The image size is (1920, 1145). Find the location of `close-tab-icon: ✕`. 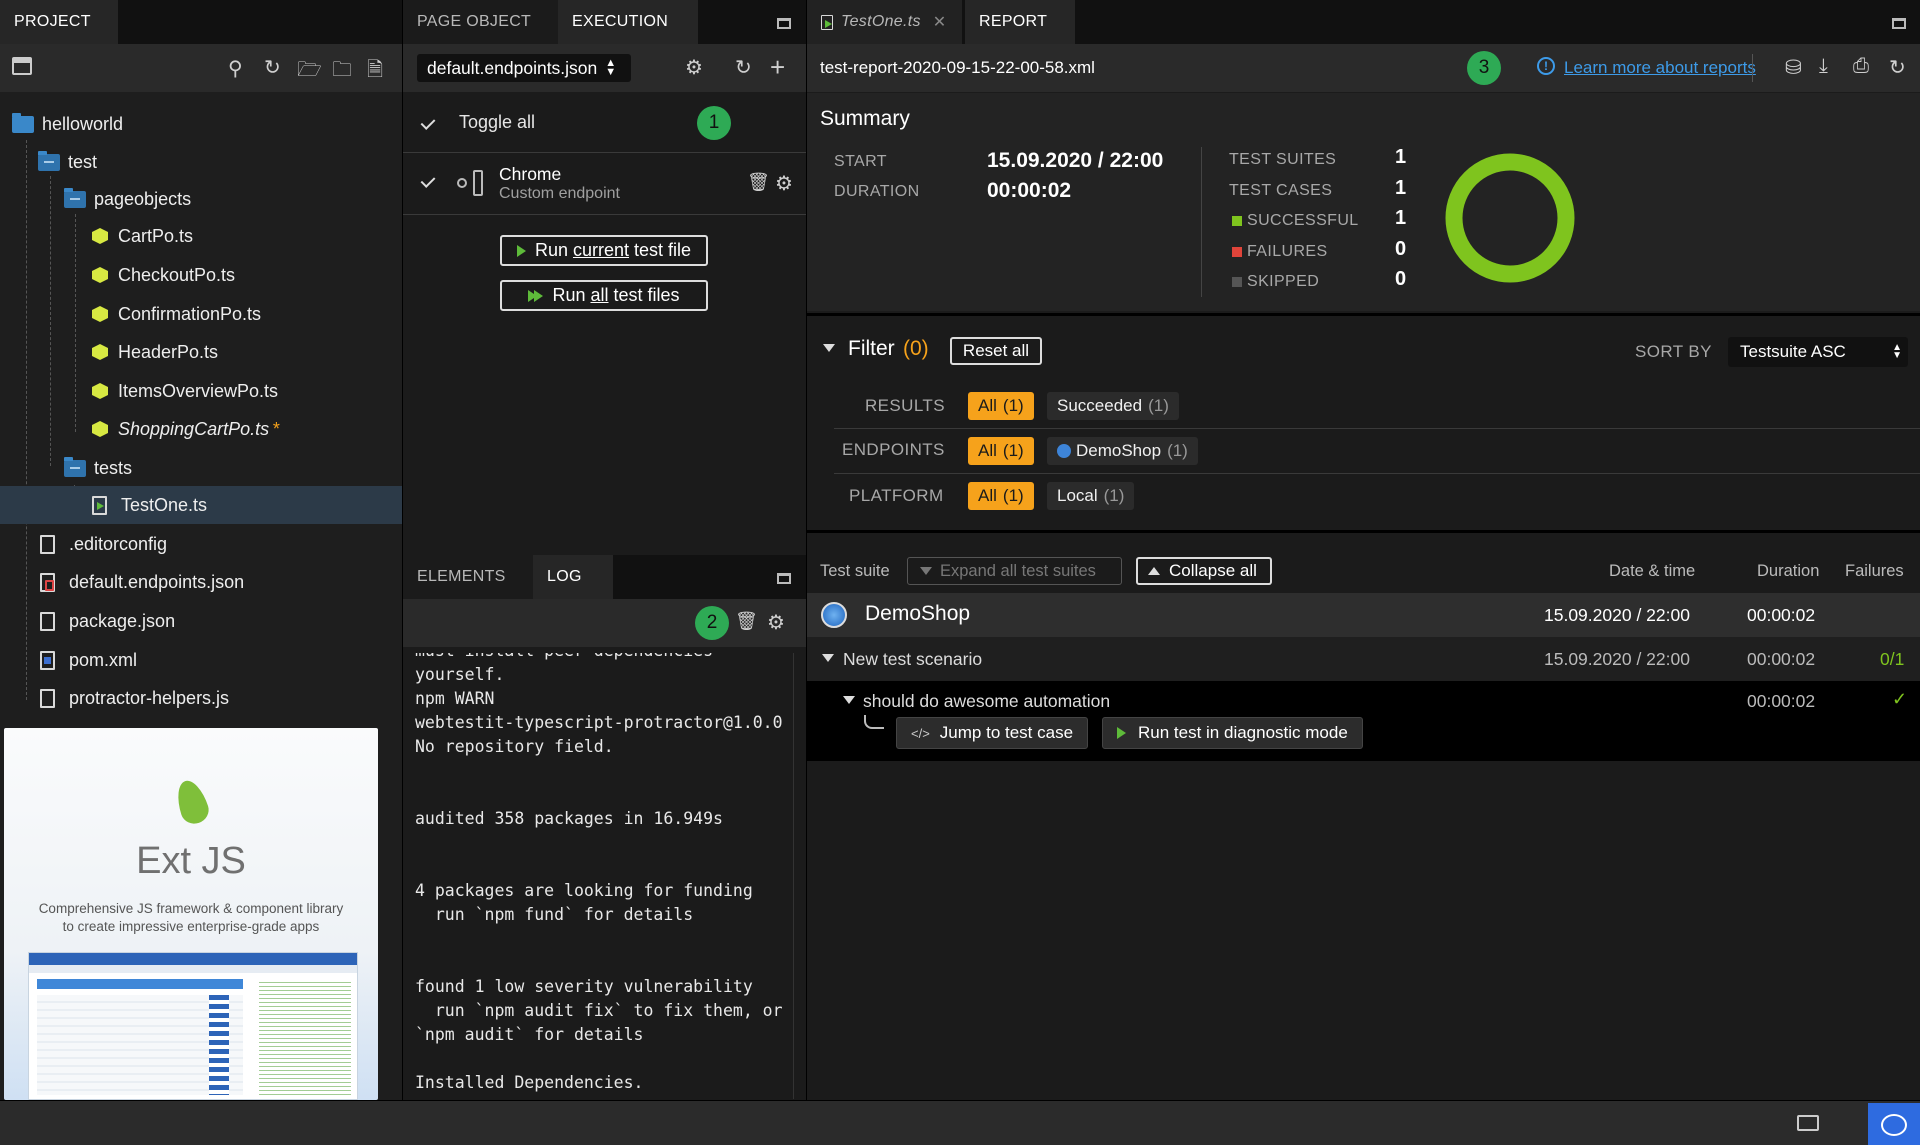

close-tab-icon: ✕ is located at coordinates (940, 22).